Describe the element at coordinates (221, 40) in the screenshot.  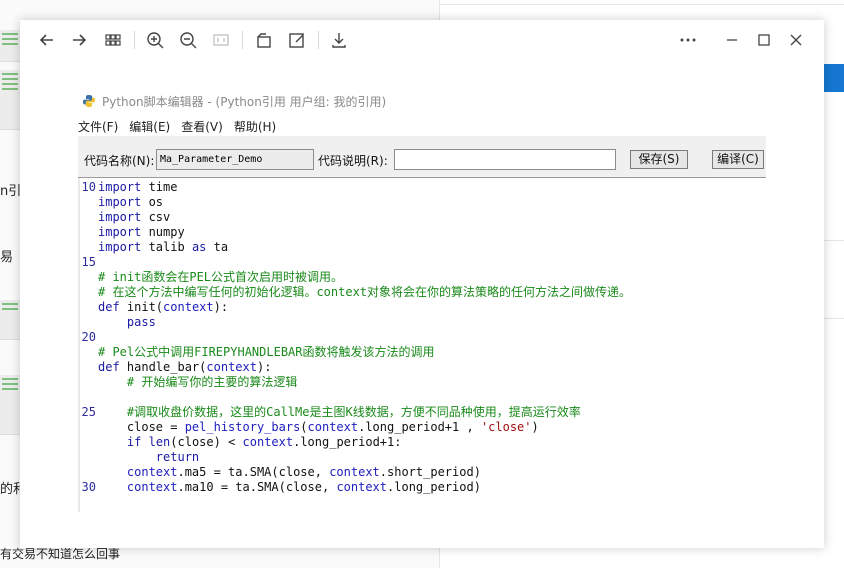
I see `fit-page-icon` at that location.